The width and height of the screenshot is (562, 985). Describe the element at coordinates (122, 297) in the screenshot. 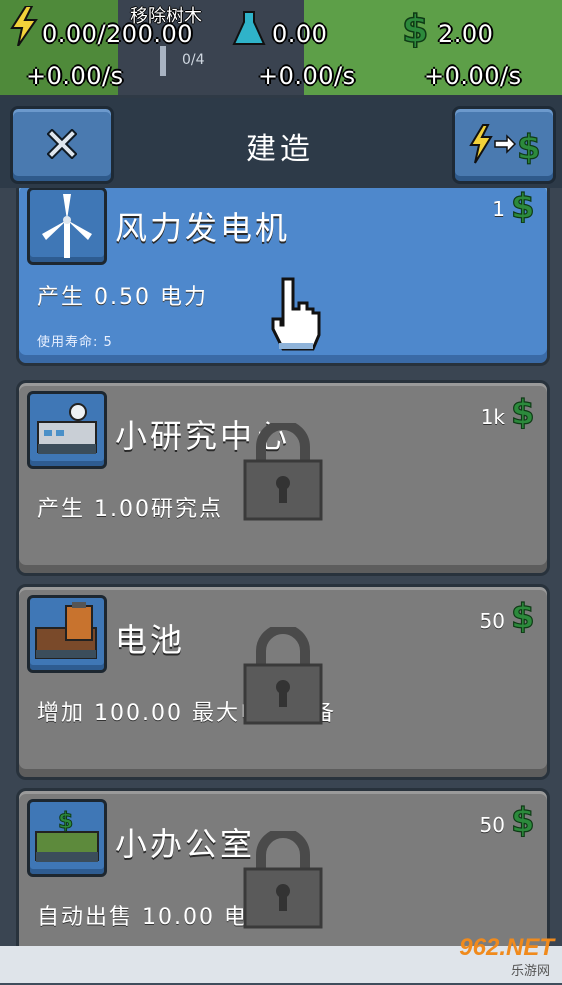

I see `building-description: 产生 0.50 电力` at that location.